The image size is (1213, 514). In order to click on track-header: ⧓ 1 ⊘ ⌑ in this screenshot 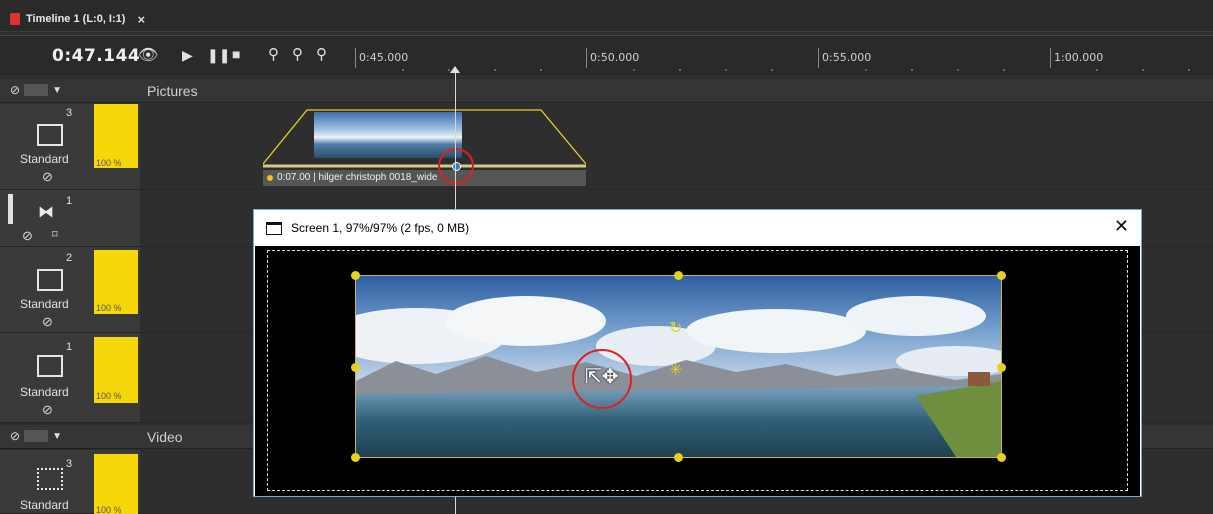, I will do `click(70, 218)`.